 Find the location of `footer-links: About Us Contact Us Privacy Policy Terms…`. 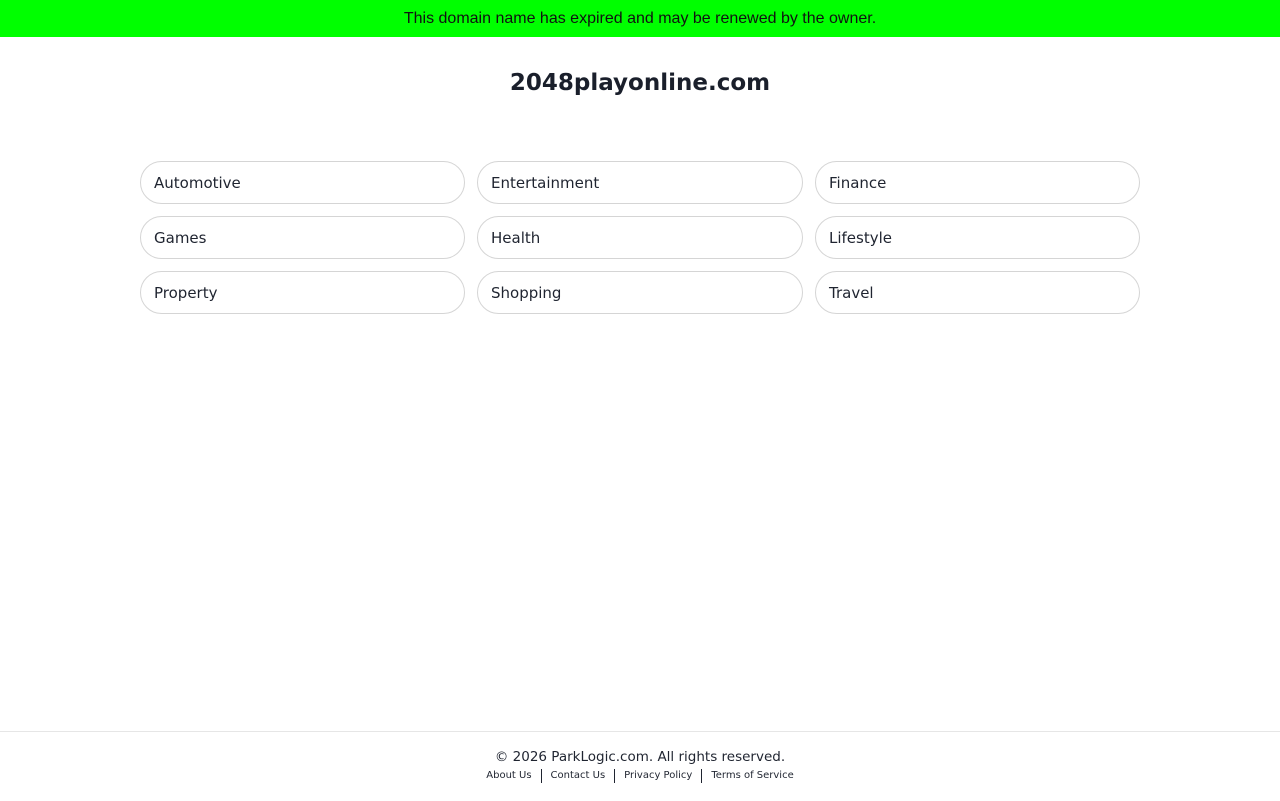

footer-links: About Us Contact Us Privacy Policy Terms… is located at coordinates (640, 776).